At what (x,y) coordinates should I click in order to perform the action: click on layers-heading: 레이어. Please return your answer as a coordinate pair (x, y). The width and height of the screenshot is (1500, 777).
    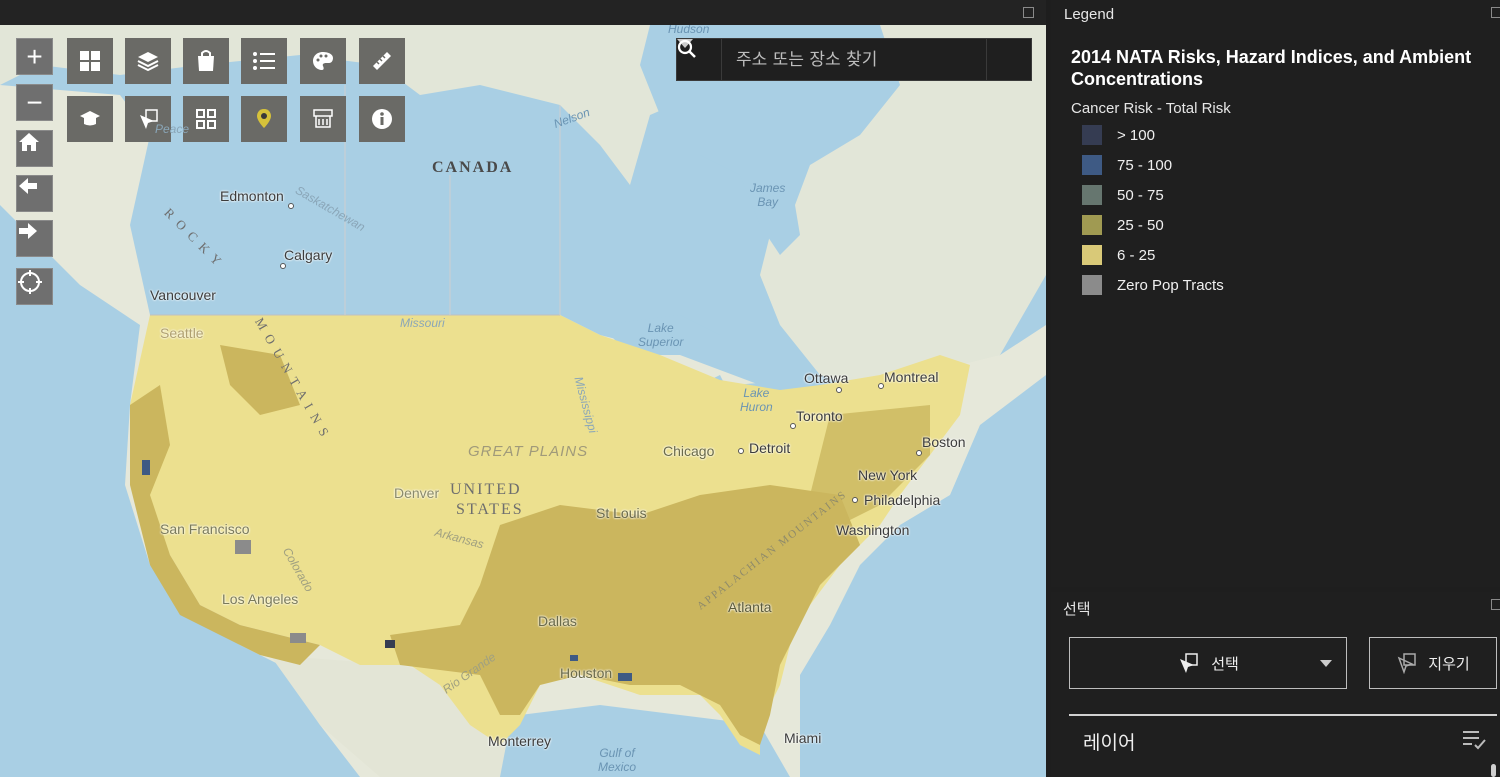
    Looking at the image, I should click on (1109, 743).